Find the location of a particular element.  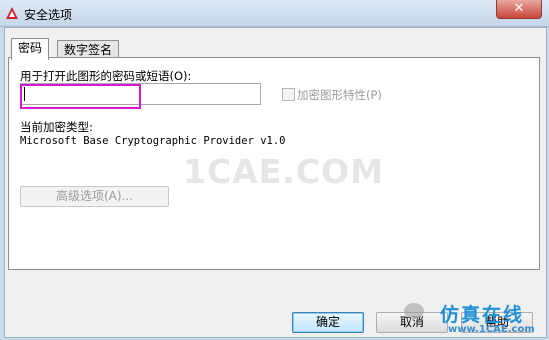

password-prompt-label: 用于打开此图形的密码或短语(O): is located at coordinates (106, 76).